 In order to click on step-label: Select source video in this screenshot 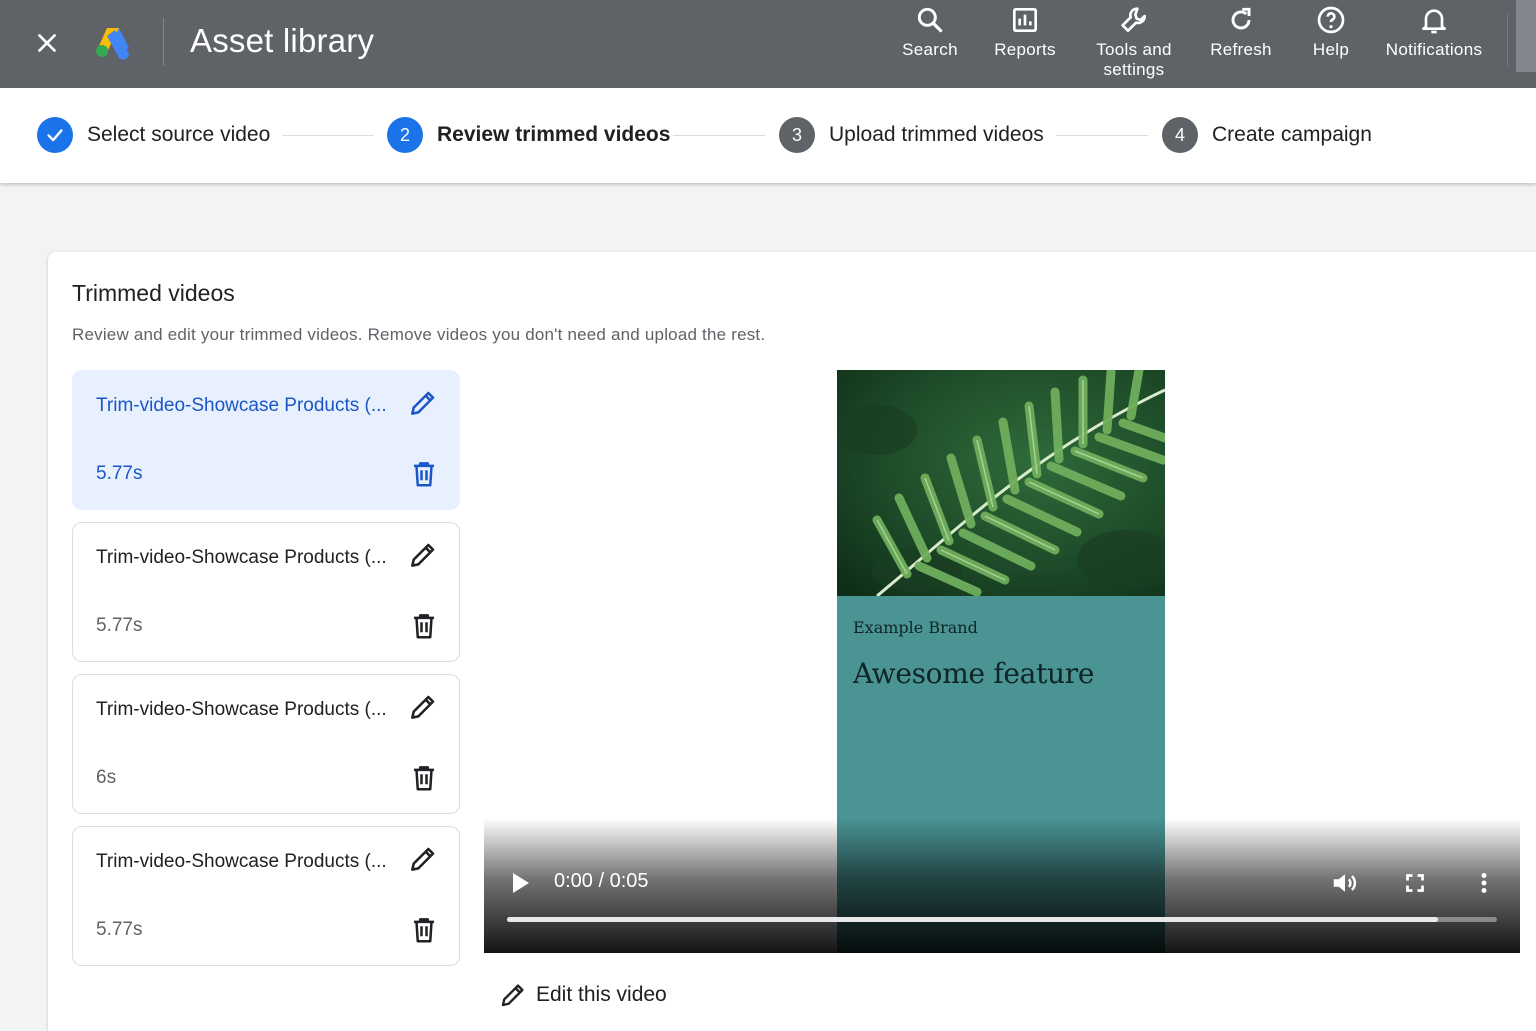, I will do `click(179, 134)`.